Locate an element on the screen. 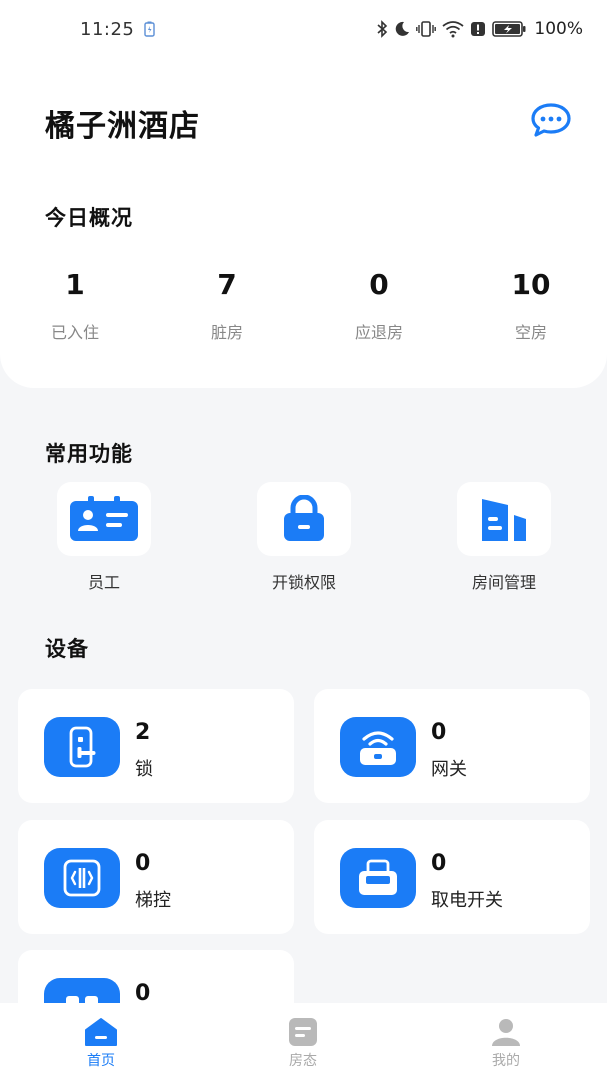  stat-label: 空房 is located at coordinates (530, 332).